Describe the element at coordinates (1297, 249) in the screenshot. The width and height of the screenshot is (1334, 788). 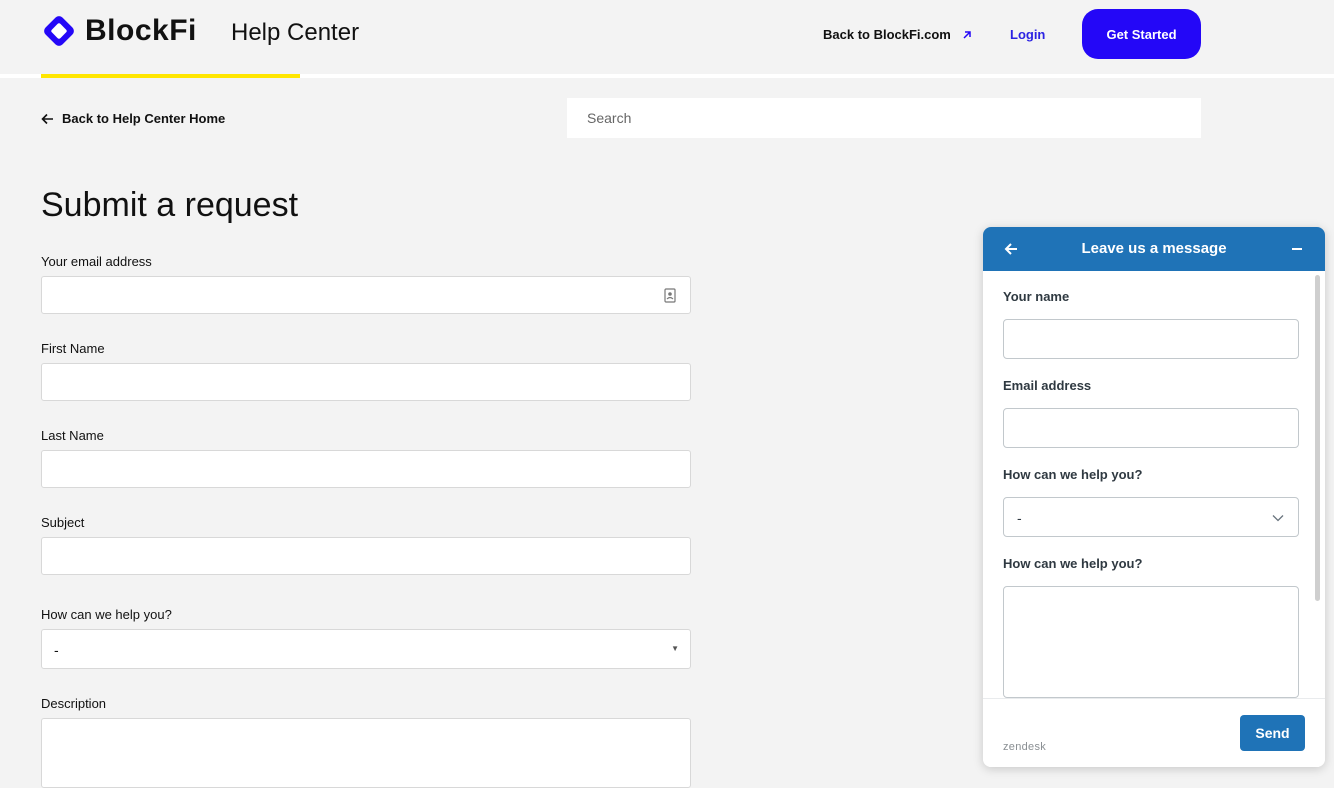
I see `minimize-icon` at that location.